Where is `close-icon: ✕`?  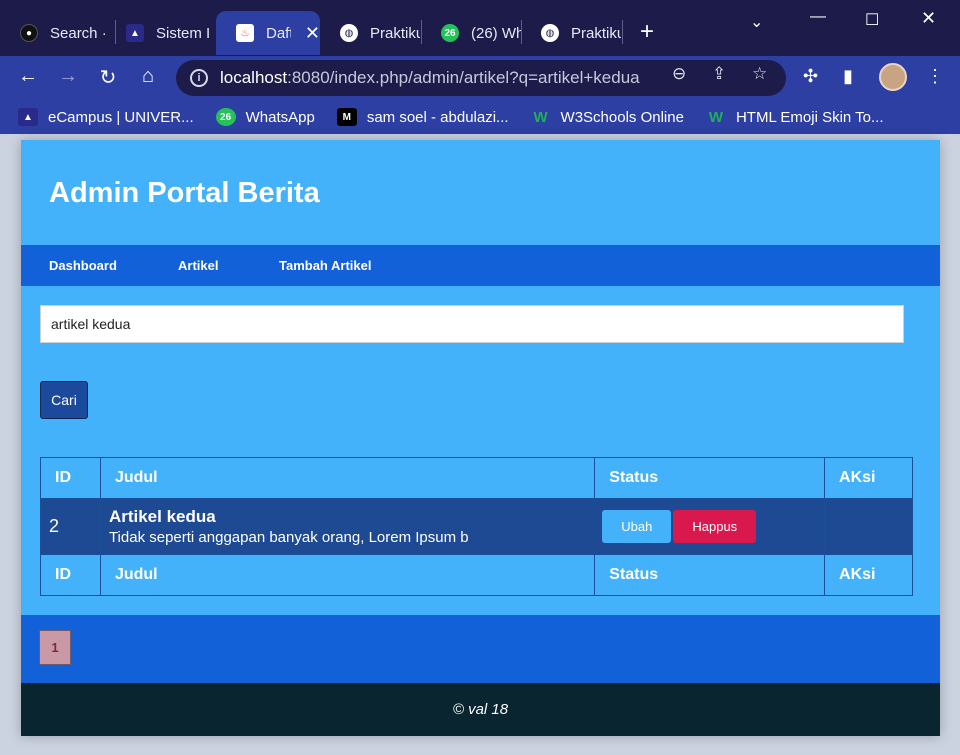
close-icon: ✕ is located at coordinates (312, 33).